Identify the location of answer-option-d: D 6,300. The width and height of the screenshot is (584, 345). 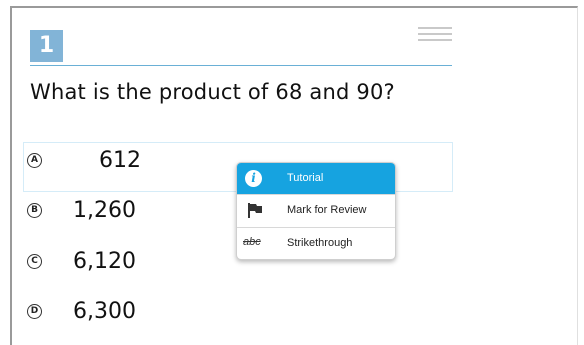
(127, 314).